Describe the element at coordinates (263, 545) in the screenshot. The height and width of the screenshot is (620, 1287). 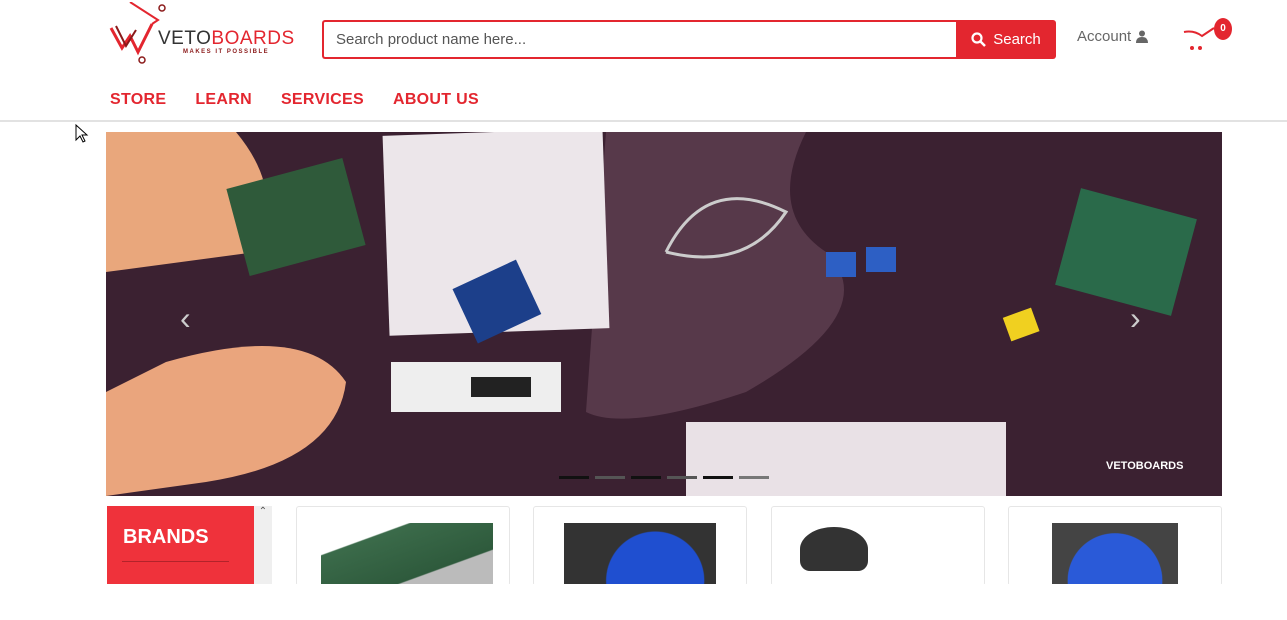
I see `brands-scrollbar: ⌃` at that location.